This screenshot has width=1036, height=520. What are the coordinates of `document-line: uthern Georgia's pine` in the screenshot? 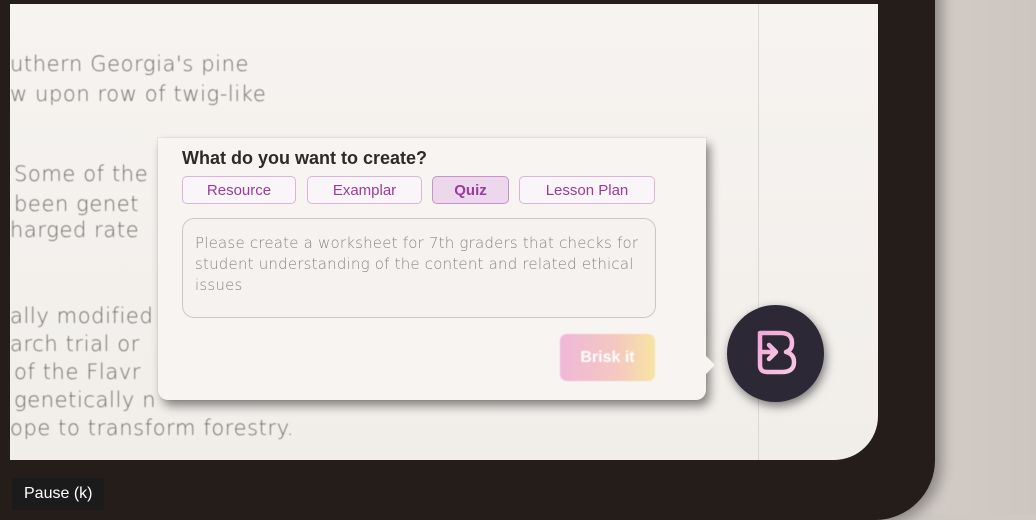 It's located at (130, 64).